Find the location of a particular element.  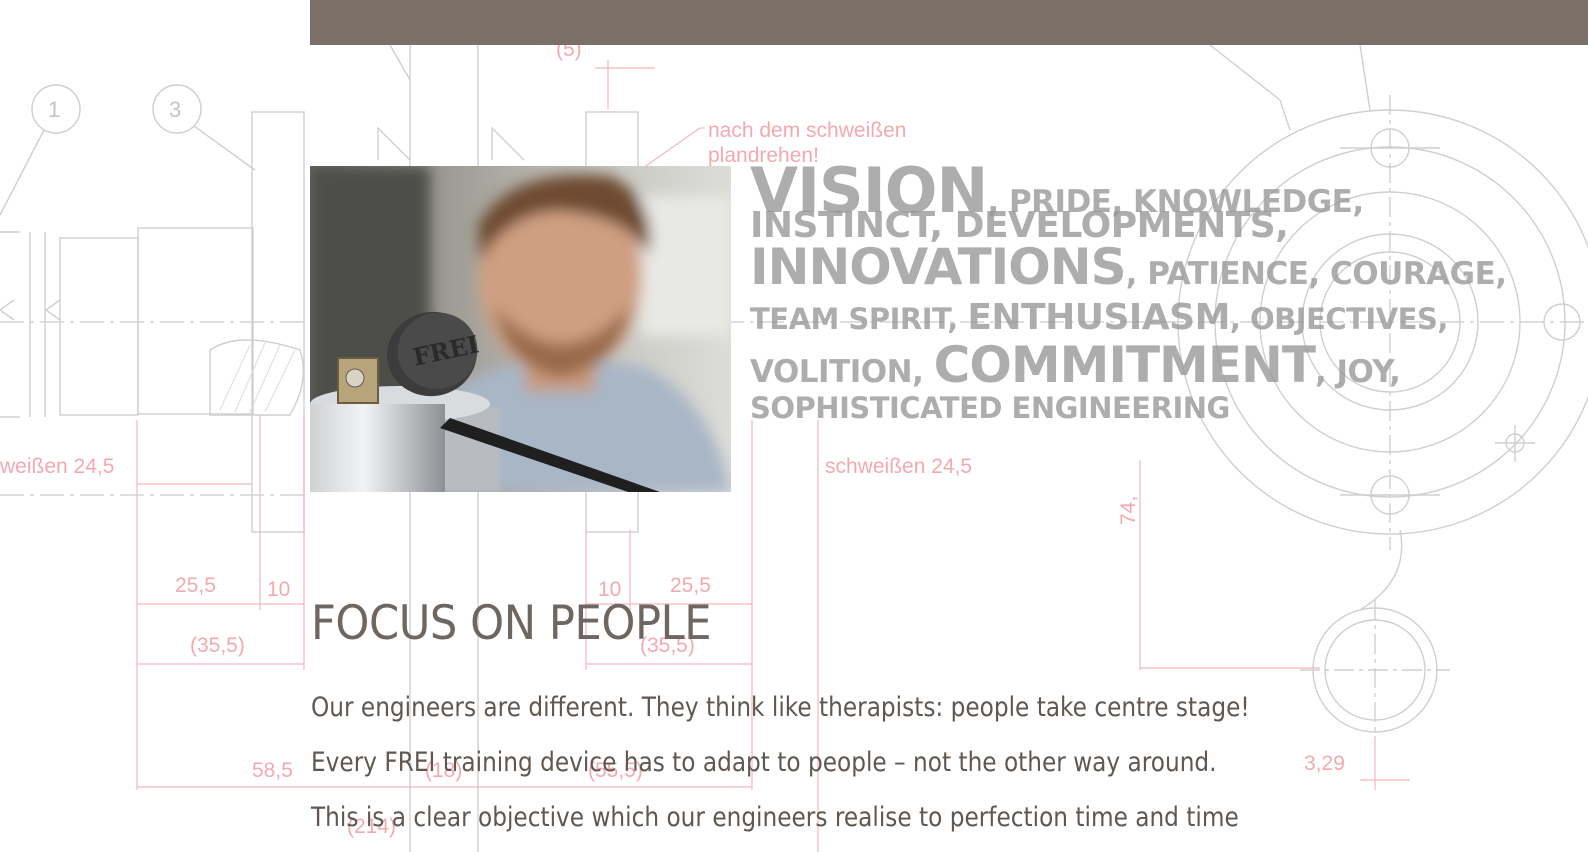

section-title: FOCUS ON PEOPLE is located at coordinates (511, 623).